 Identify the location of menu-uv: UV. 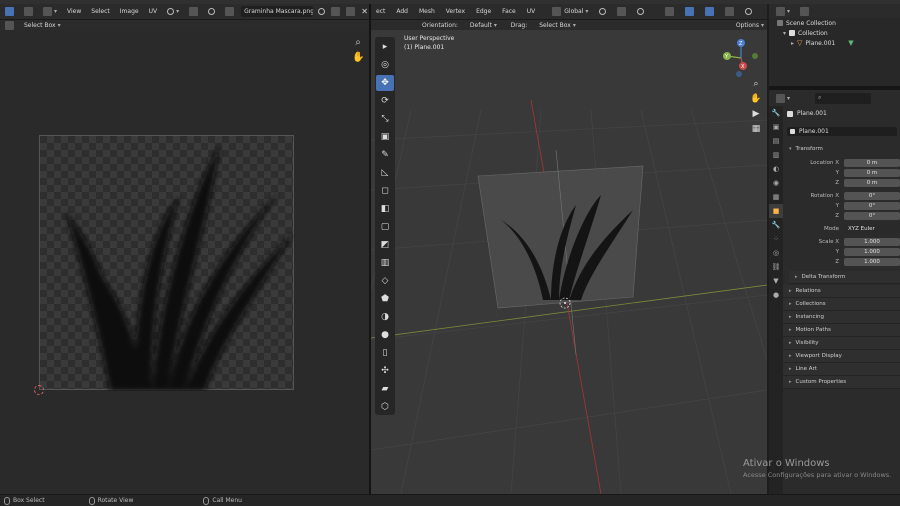
(153, 11).